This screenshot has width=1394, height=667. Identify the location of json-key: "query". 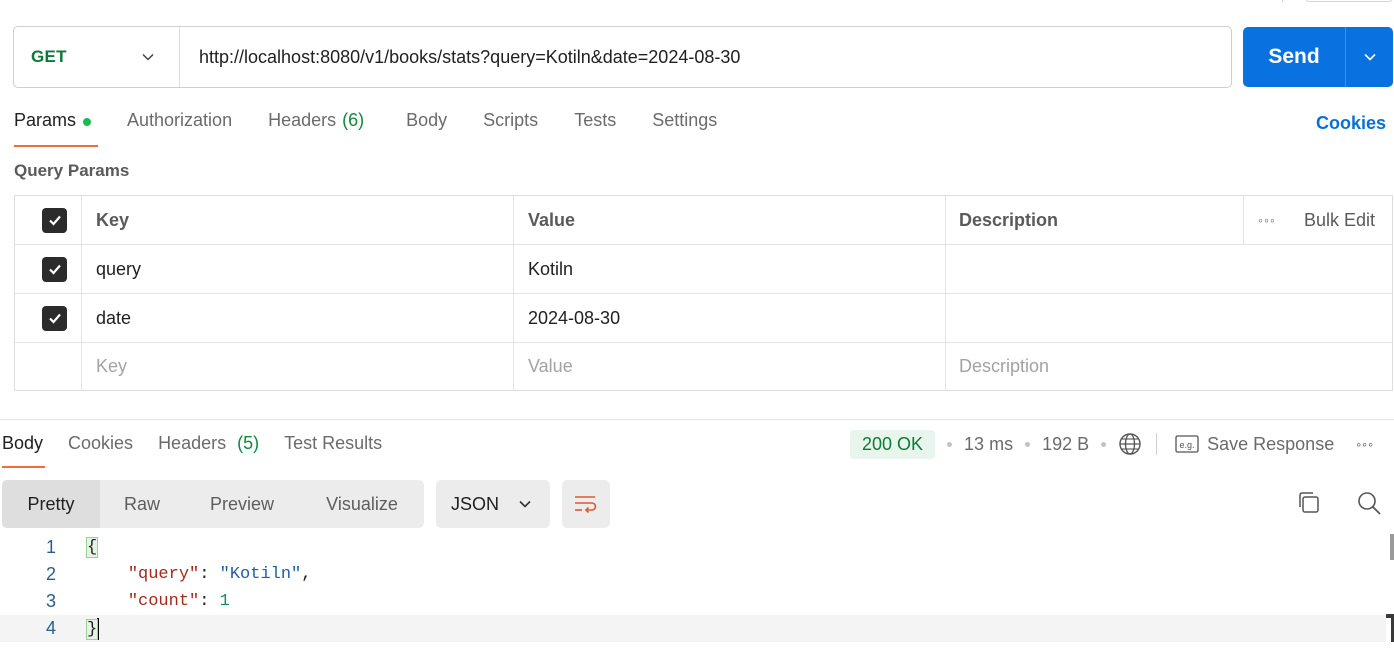
(163, 574).